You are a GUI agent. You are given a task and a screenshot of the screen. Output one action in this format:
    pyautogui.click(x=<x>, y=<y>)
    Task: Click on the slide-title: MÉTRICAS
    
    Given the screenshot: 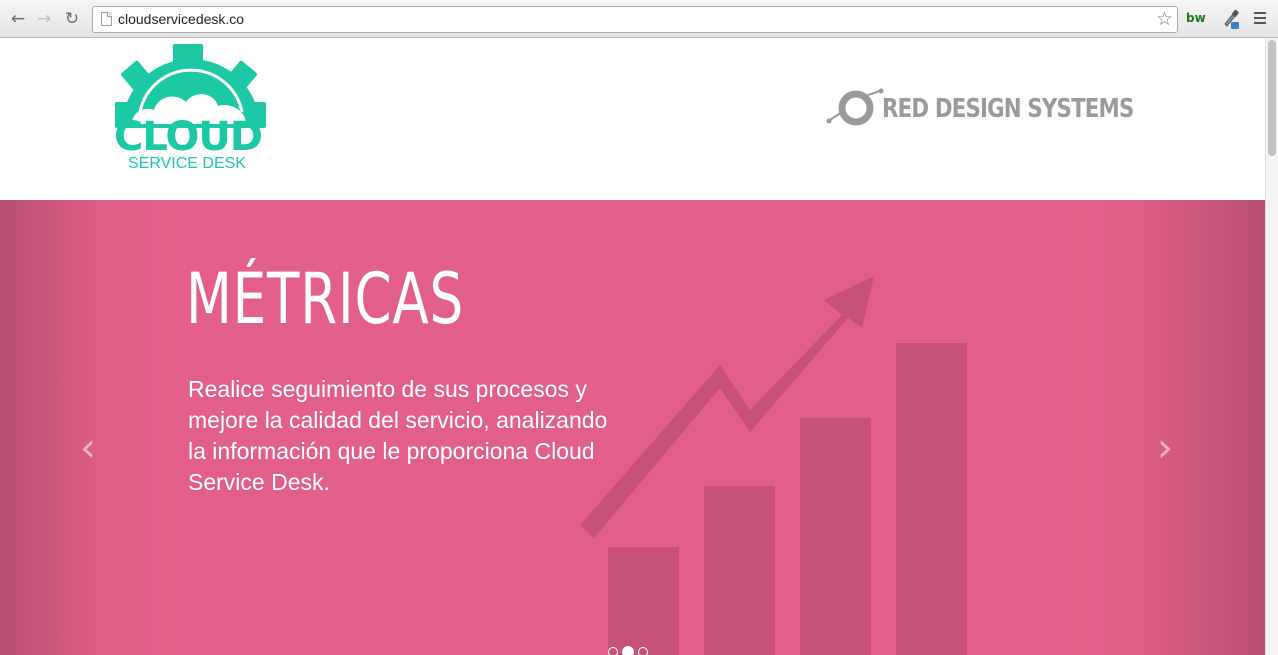 What is the action you would take?
    pyautogui.click(x=325, y=299)
    